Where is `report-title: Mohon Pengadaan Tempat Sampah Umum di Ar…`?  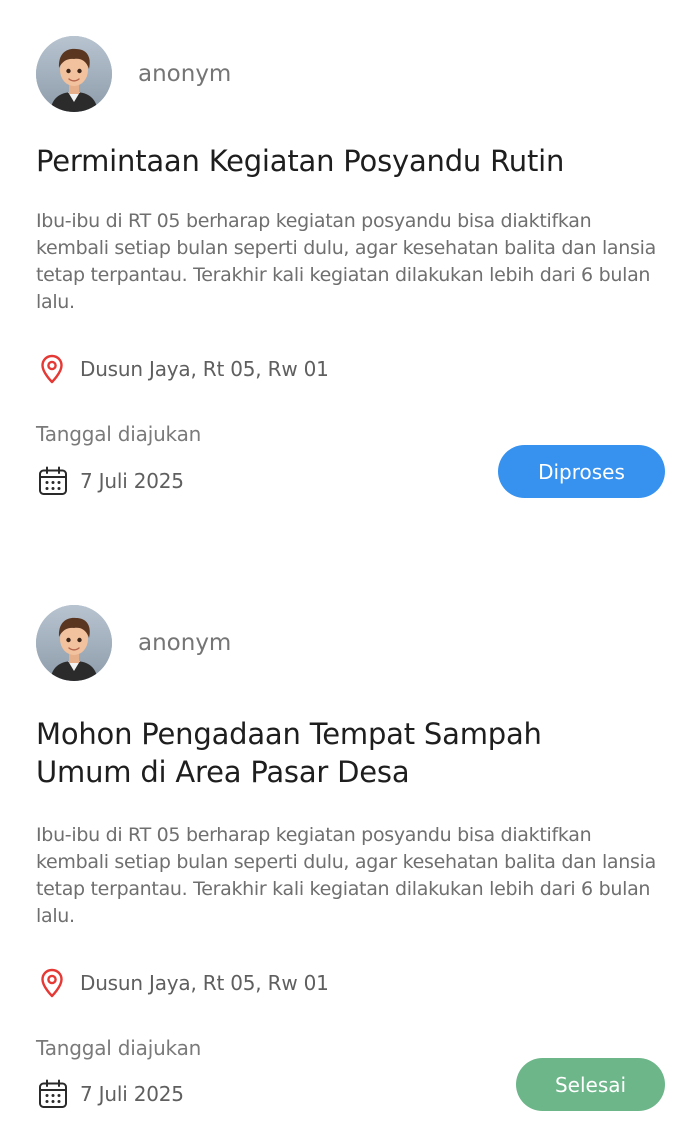 report-title: Mohon Pengadaan Tempat Sampah Umum di Ar… is located at coordinates (289, 753).